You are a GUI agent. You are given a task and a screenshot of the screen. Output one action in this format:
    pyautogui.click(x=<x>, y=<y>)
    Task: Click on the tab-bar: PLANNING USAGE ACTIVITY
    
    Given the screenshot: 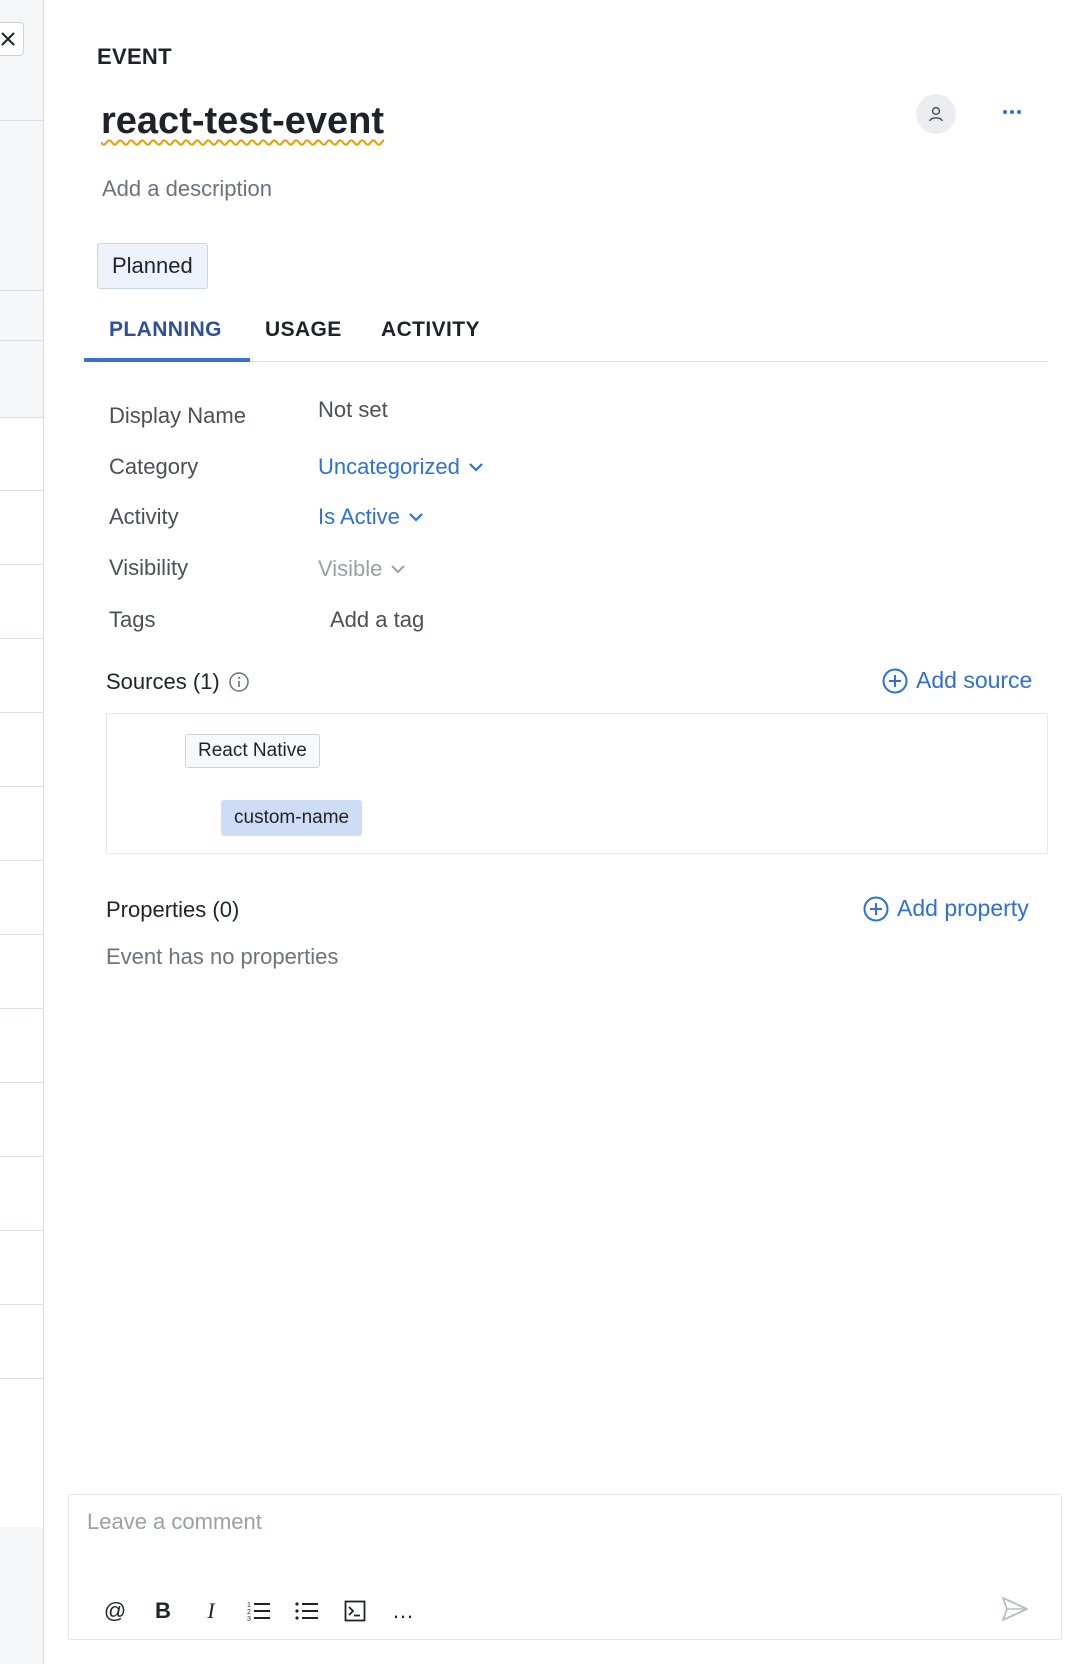 What is the action you would take?
    pyautogui.click(x=566, y=336)
    